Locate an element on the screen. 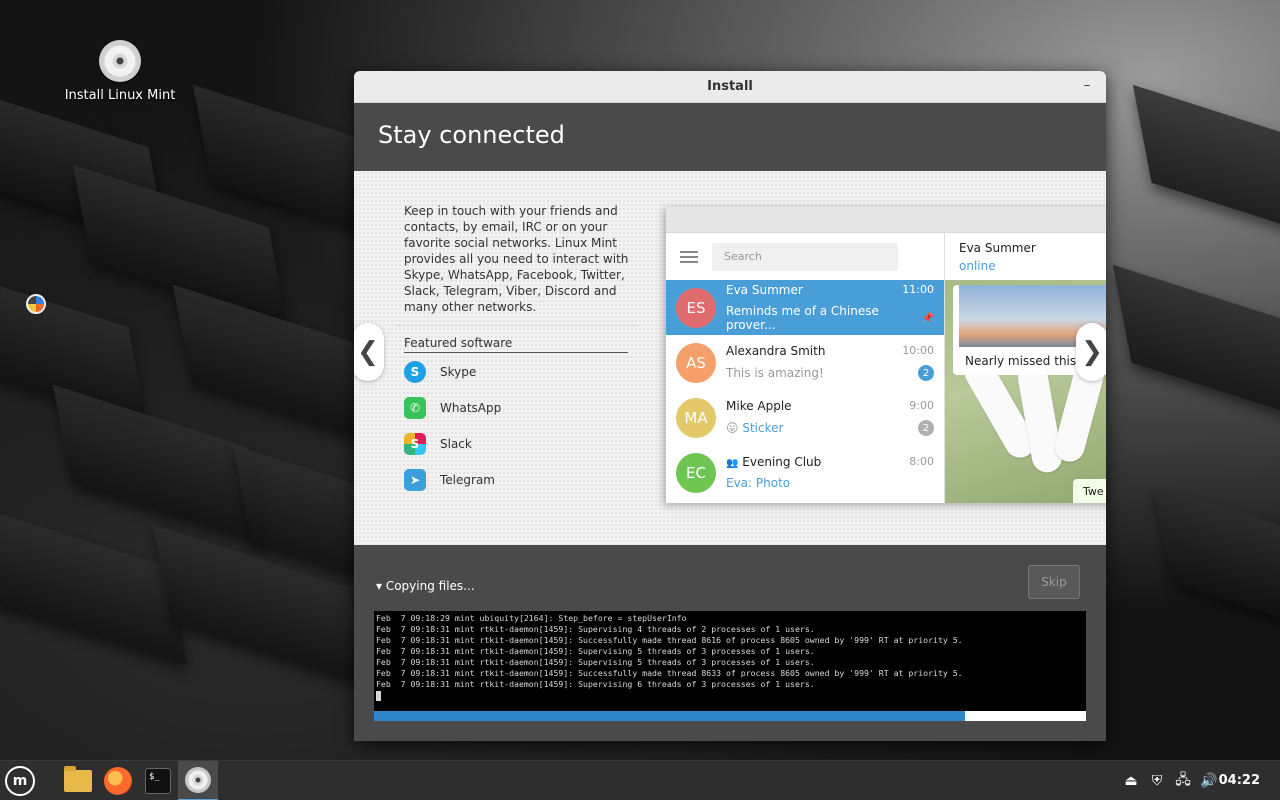 The width and height of the screenshot is (1280, 800). featured-app-skype: S Skype is located at coordinates (440, 372).